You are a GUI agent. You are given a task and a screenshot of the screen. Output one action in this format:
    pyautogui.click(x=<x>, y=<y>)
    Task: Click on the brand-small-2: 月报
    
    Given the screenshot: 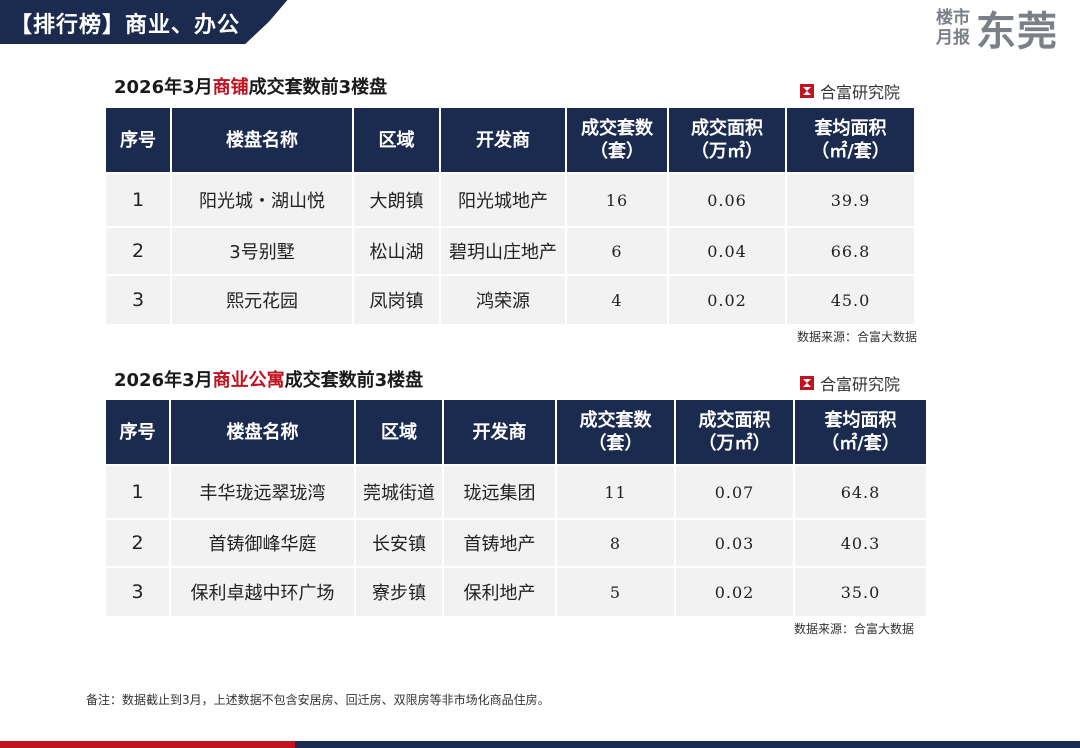 What is the action you would take?
    pyautogui.click(x=953, y=38)
    